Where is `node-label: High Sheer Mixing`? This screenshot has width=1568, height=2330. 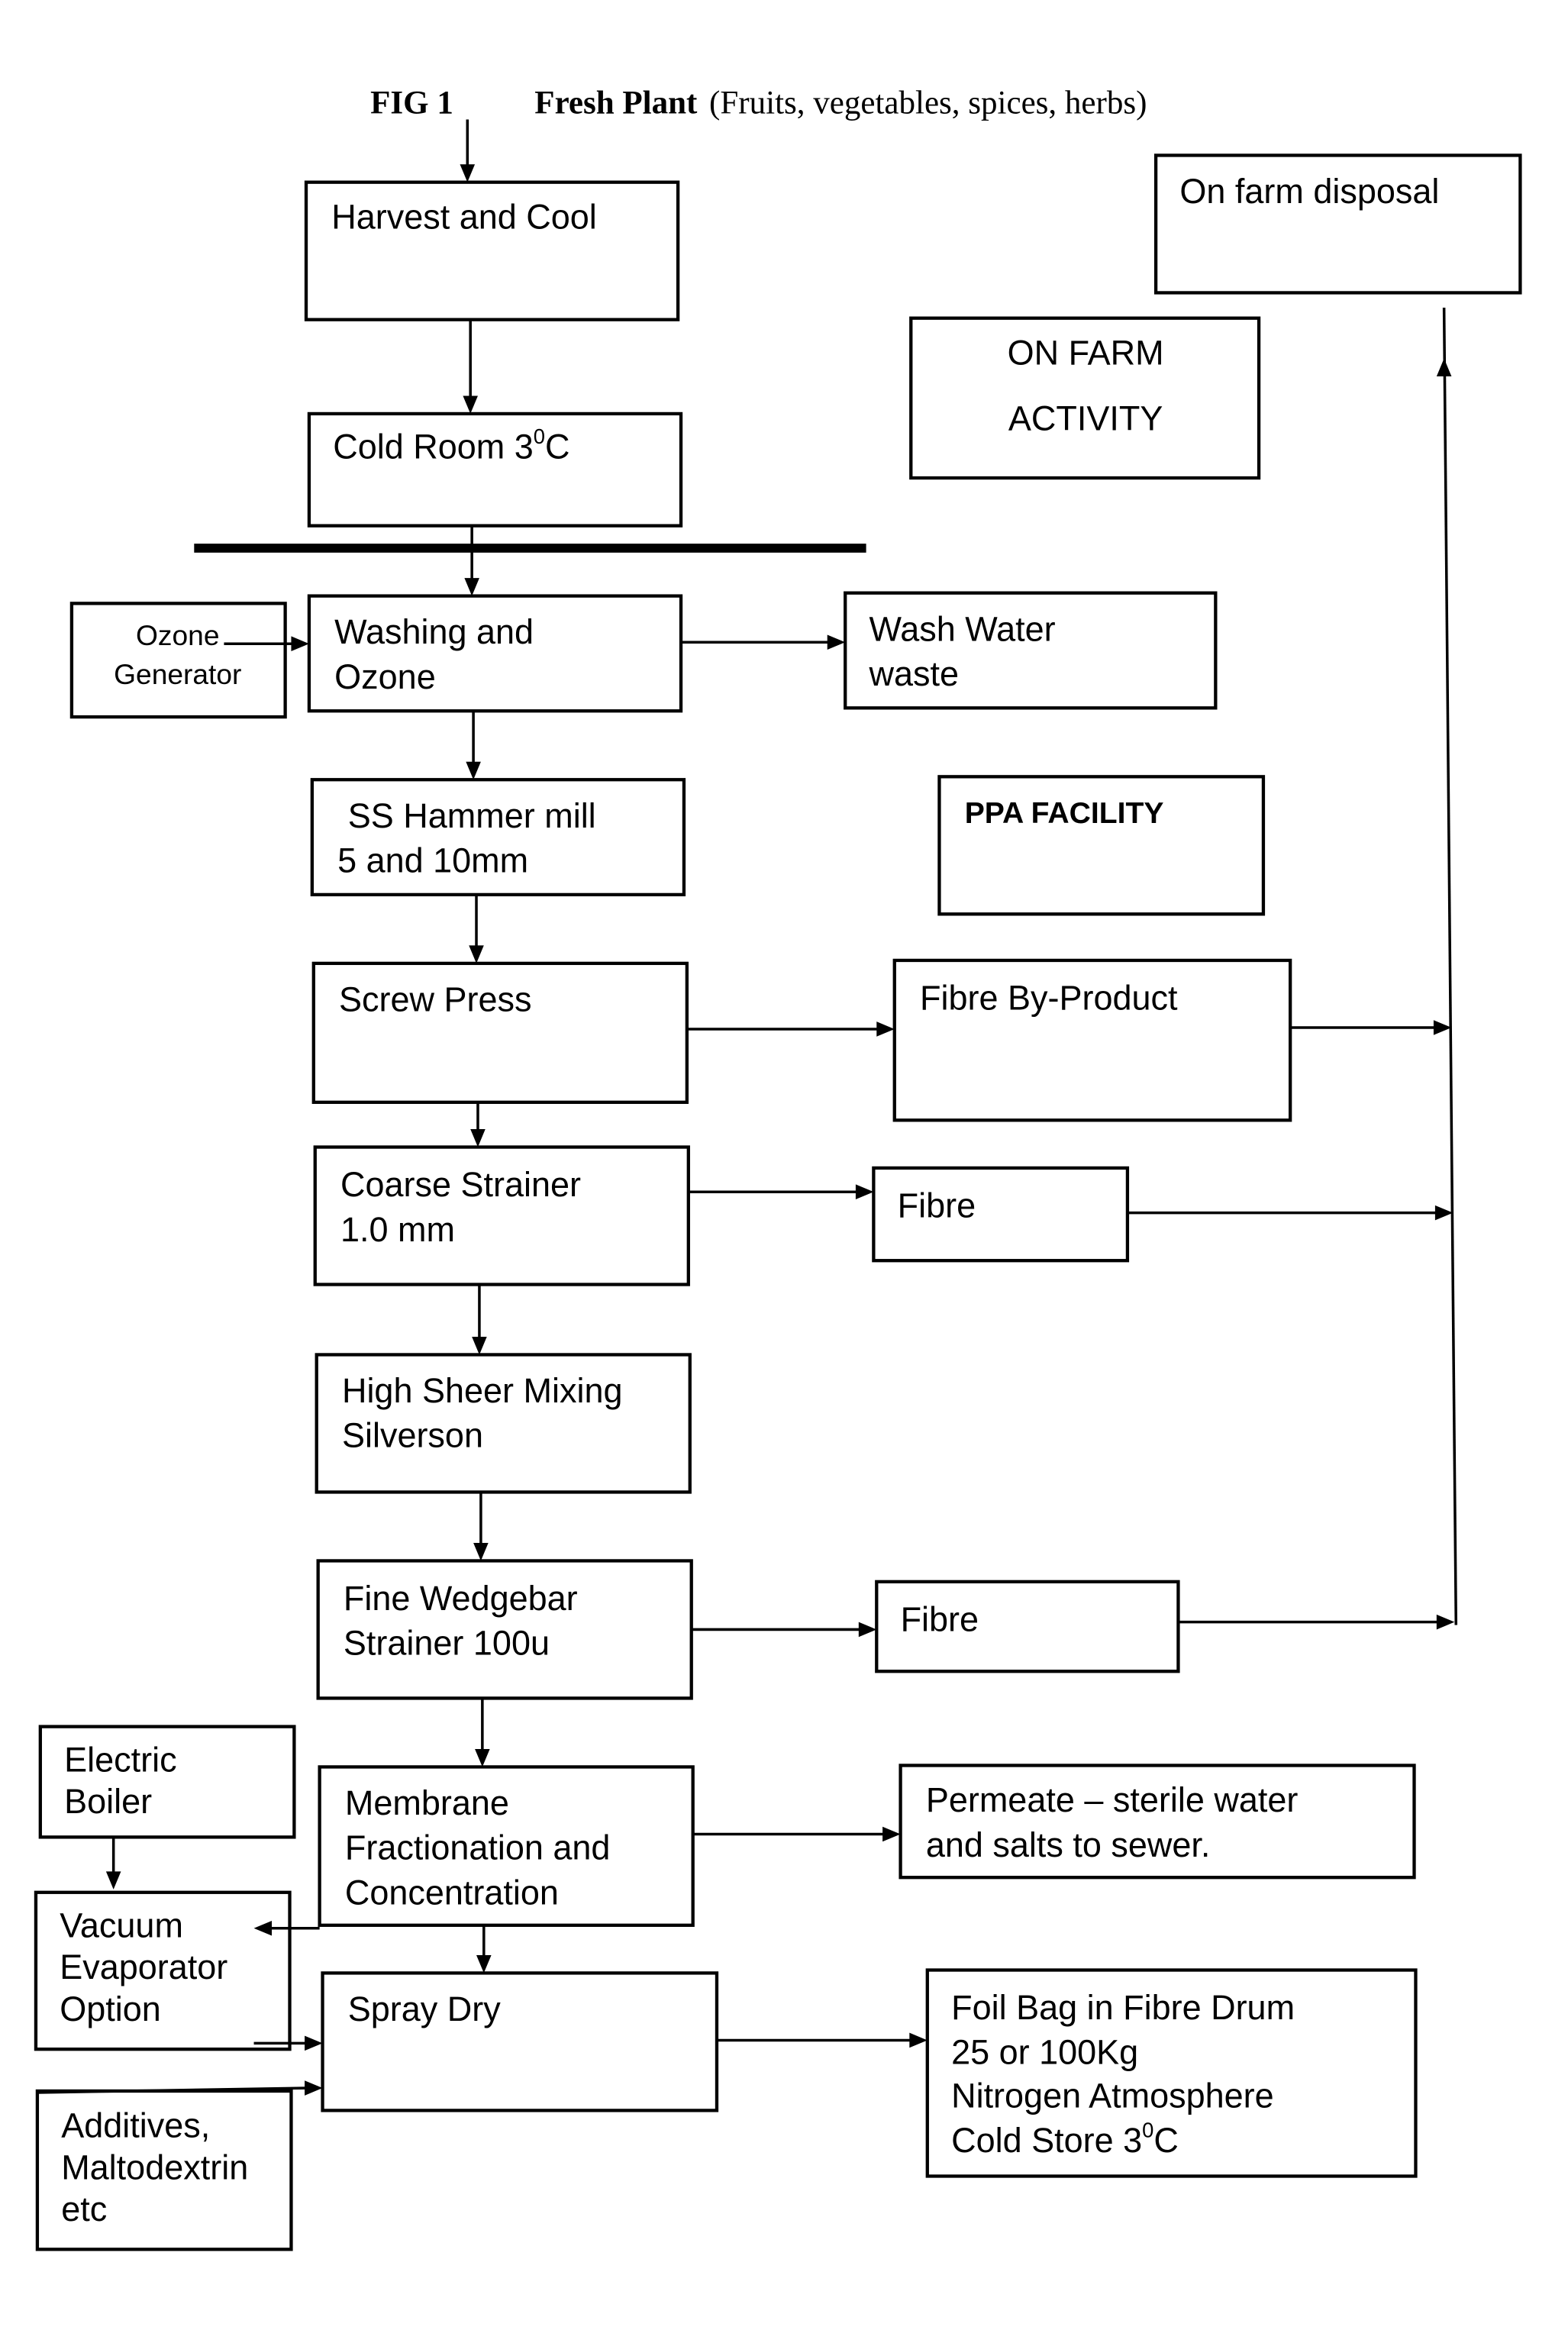 node-label: High Sheer Mixing is located at coordinates (482, 1391).